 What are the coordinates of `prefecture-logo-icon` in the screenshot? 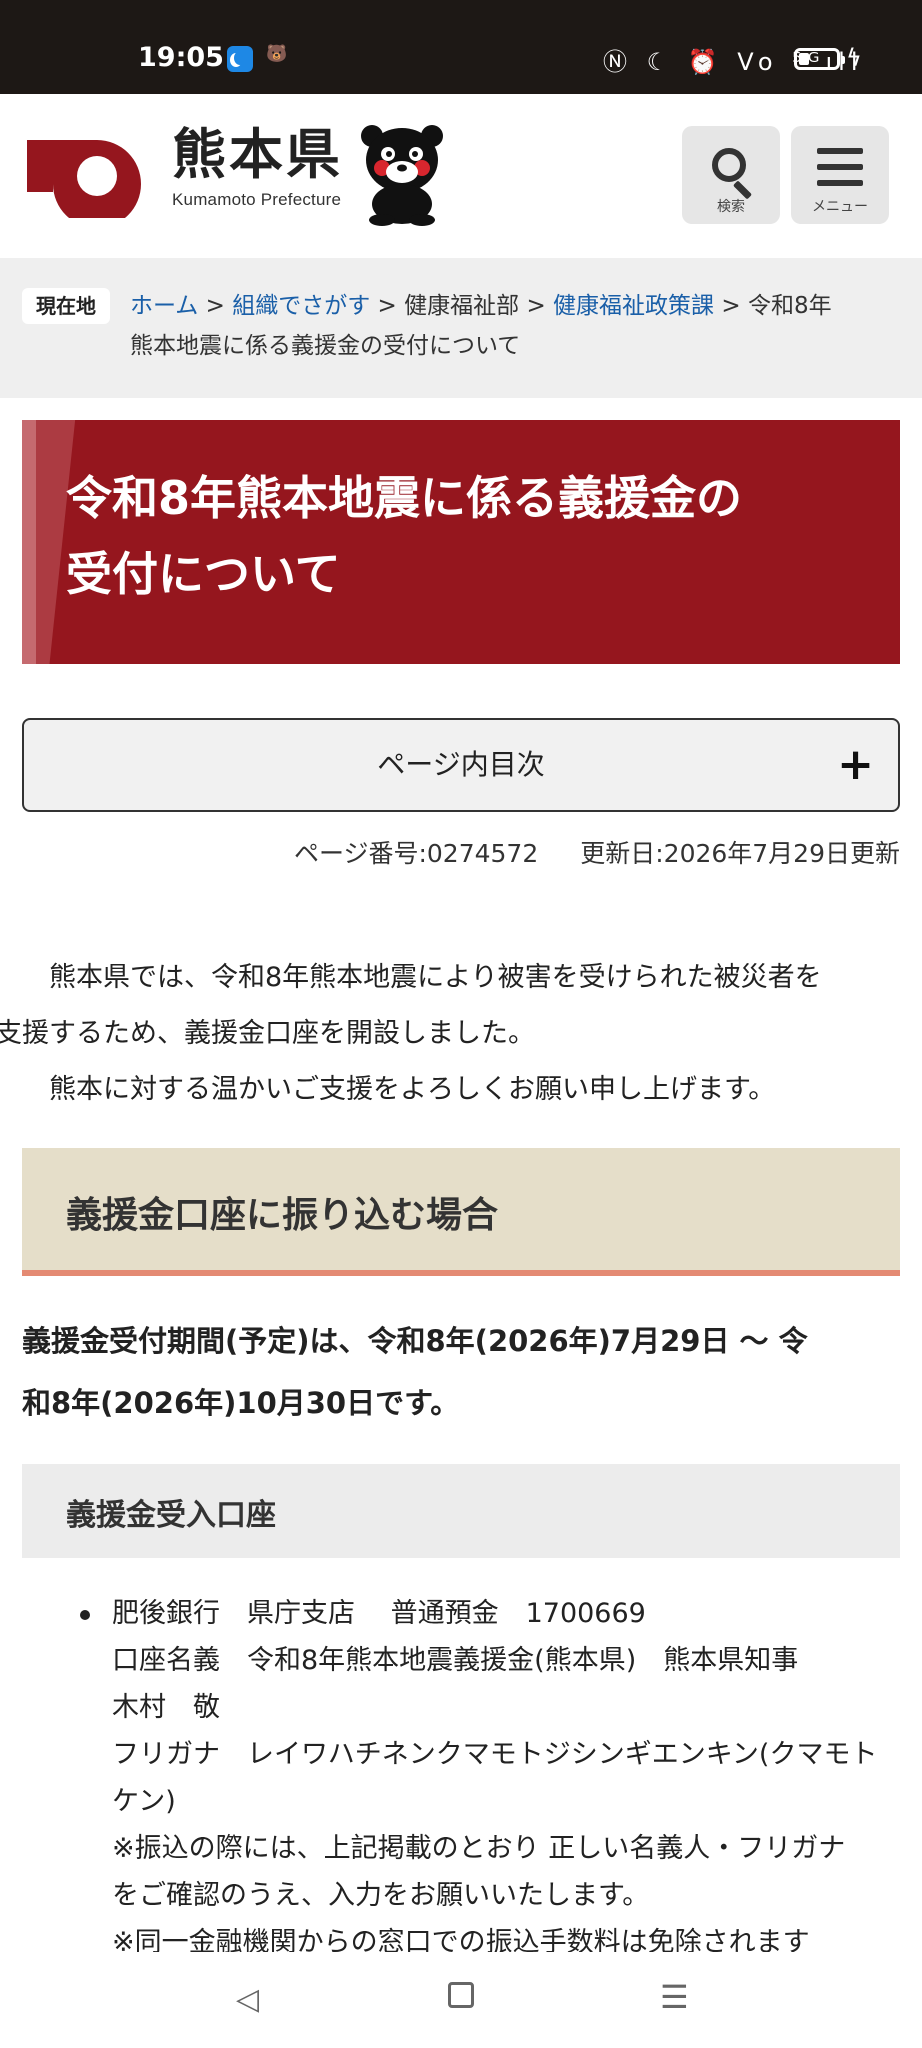 It's located at (86, 174).